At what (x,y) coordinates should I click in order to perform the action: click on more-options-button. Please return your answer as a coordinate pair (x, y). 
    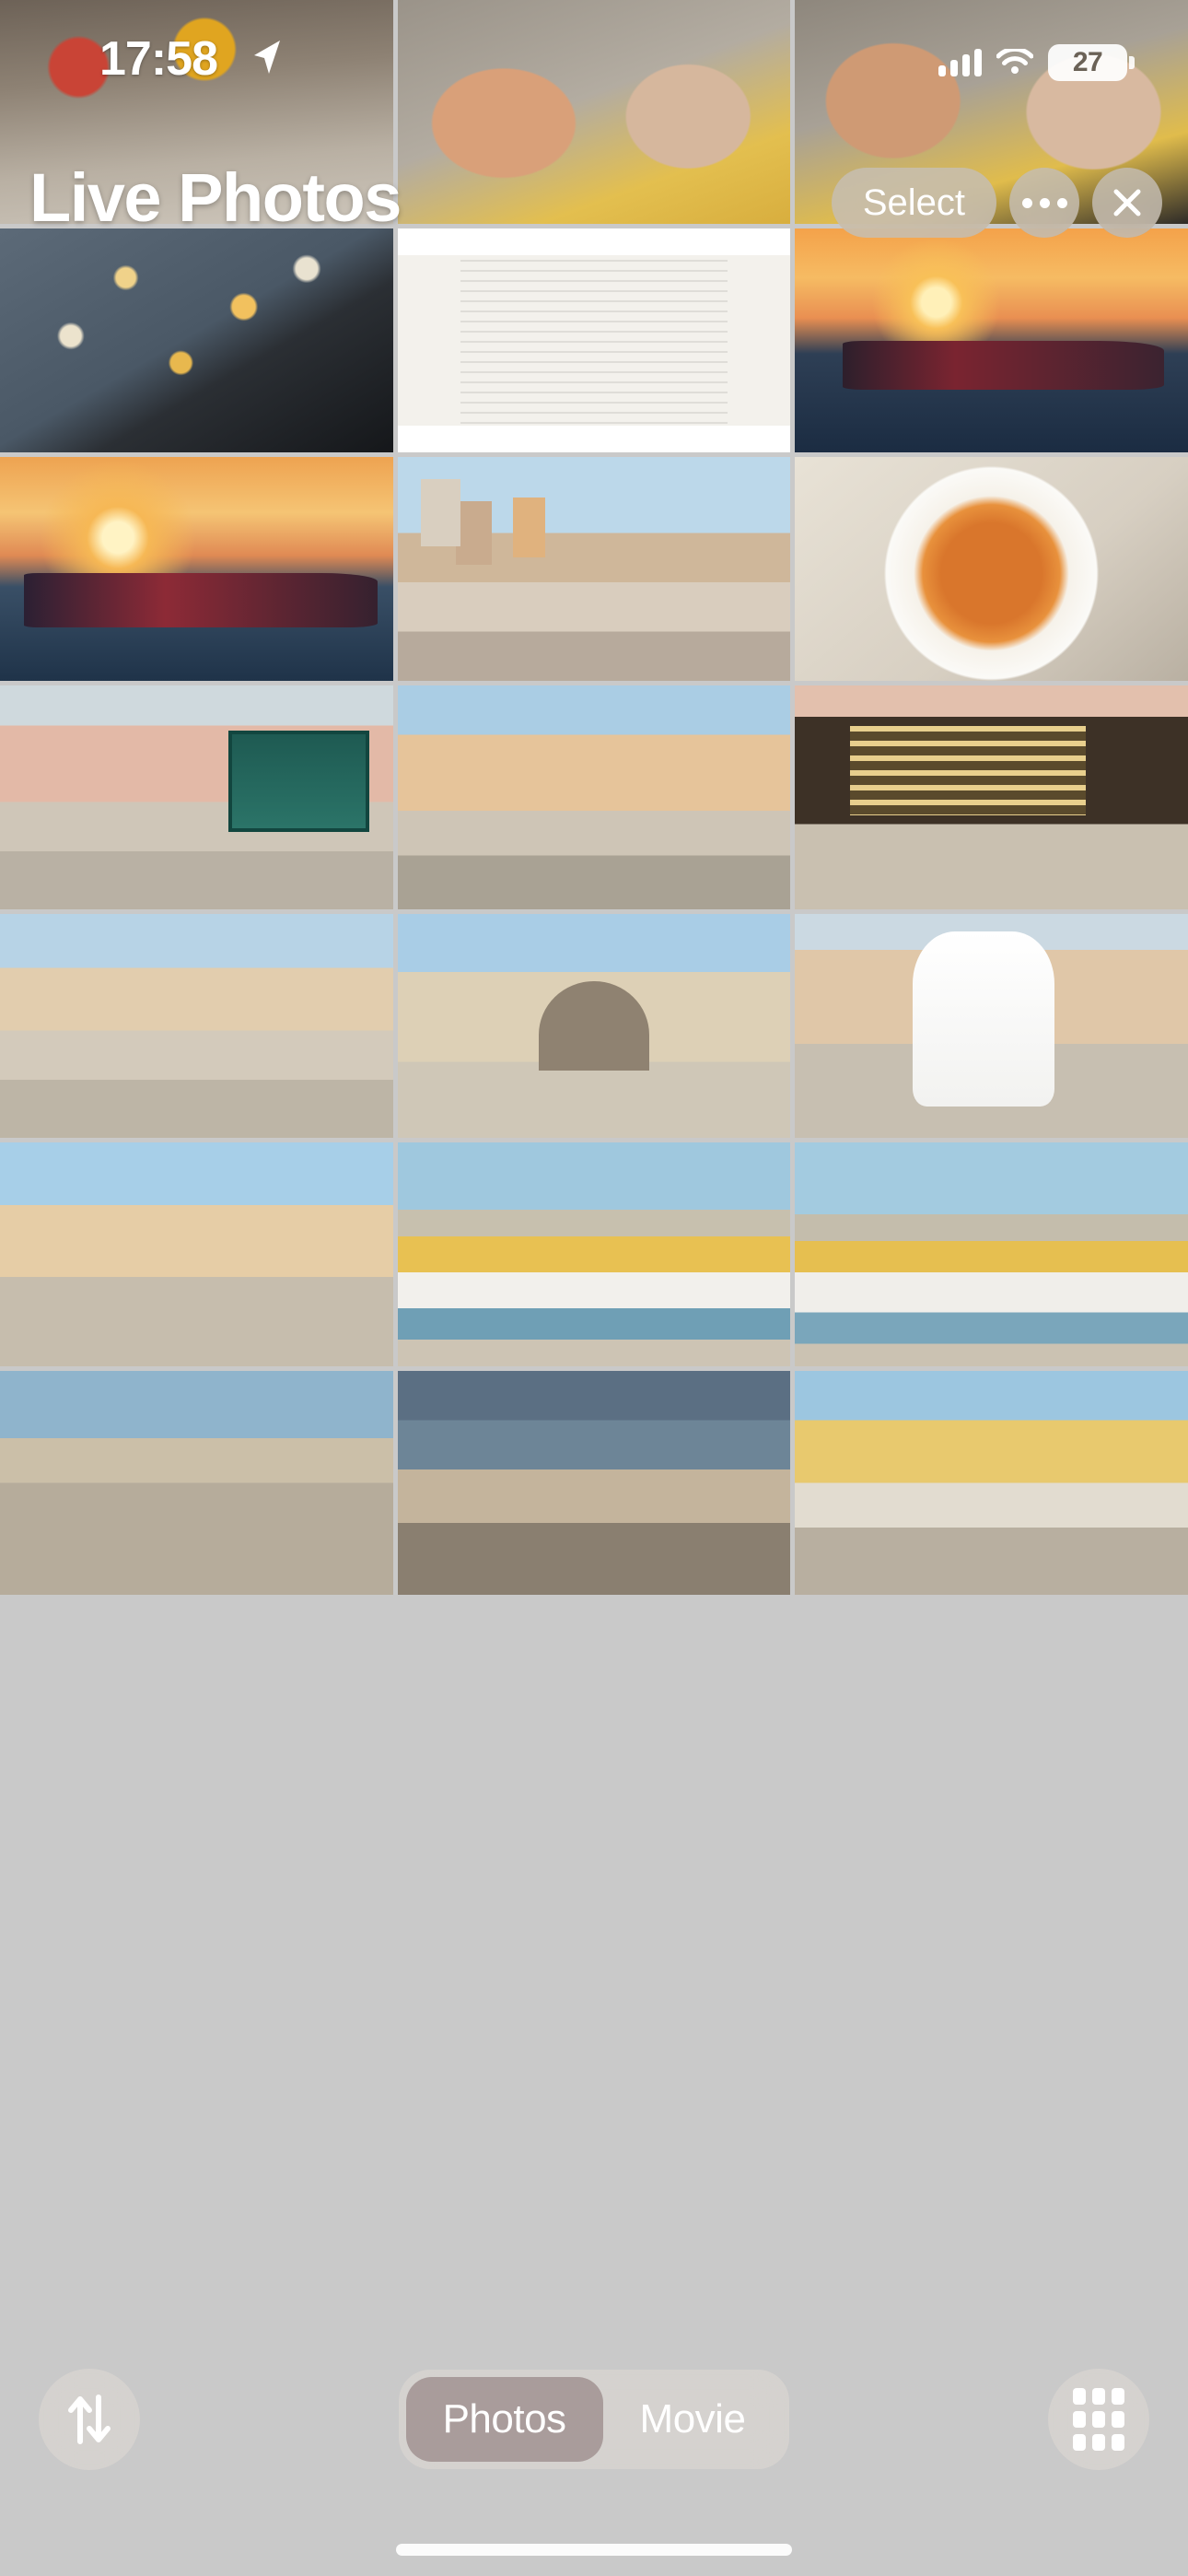
    Looking at the image, I should click on (1044, 203).